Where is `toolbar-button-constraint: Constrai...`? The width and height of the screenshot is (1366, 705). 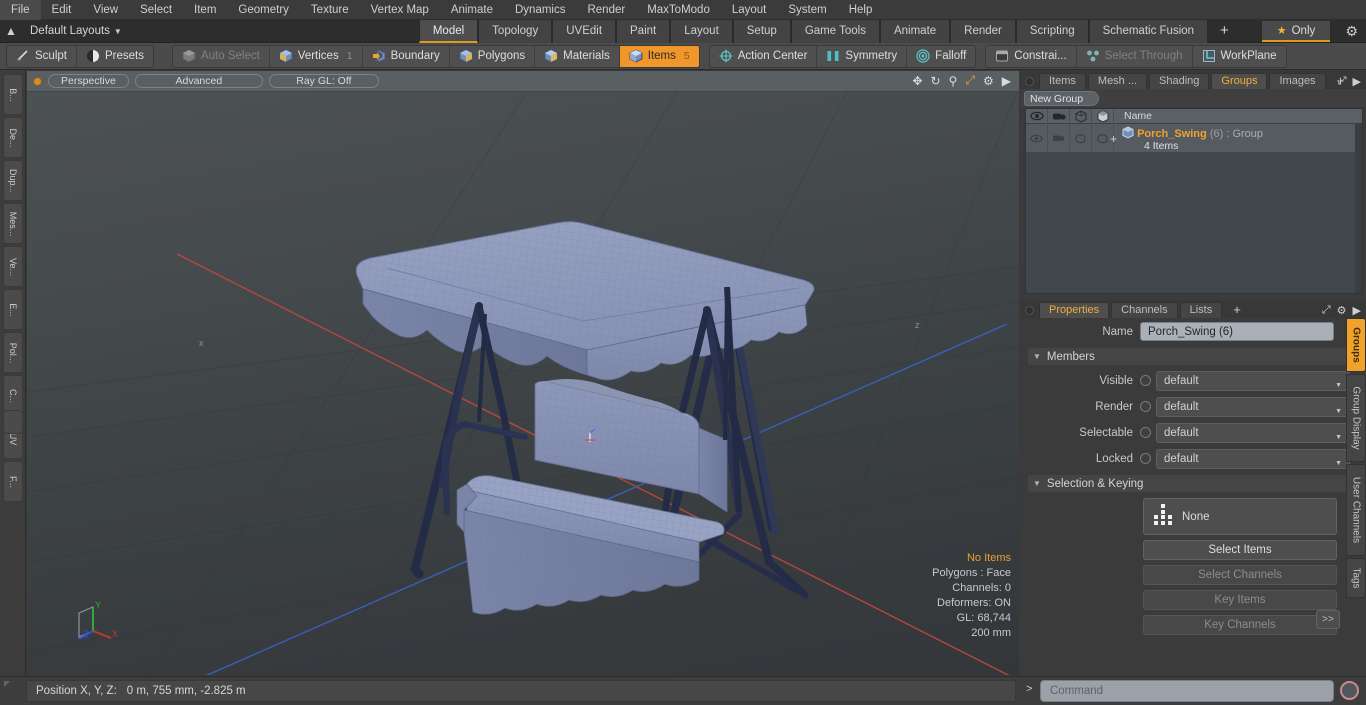
toolbar-button-constraint: Constrai... is located at coordinates (1031, 56).